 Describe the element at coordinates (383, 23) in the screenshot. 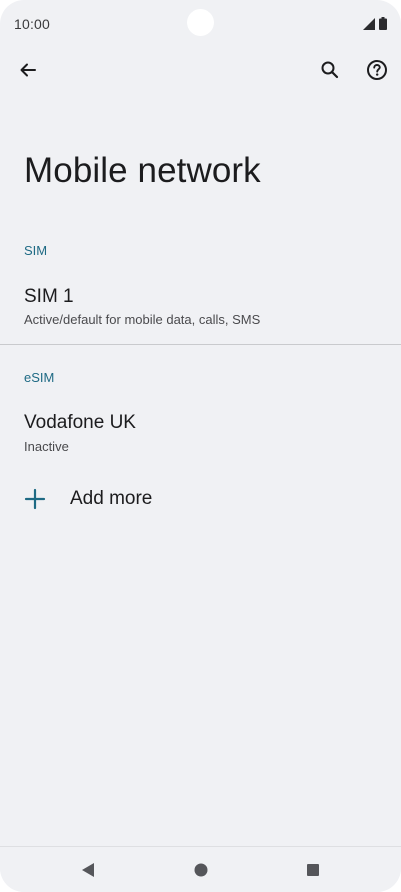

I see `battery-icon` at that location.